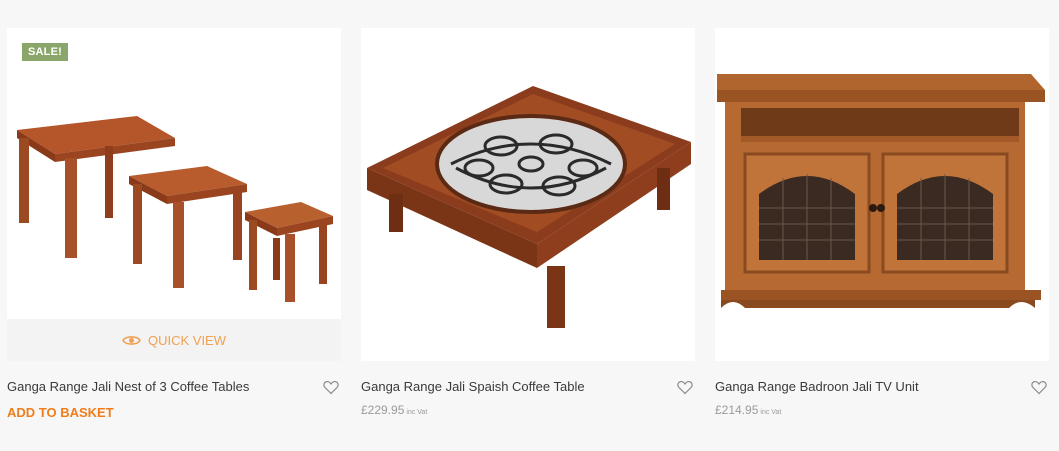 The image size is (1059, 451). I want to click on quick-view-button: QUICK VIEW, so click(174, 340).